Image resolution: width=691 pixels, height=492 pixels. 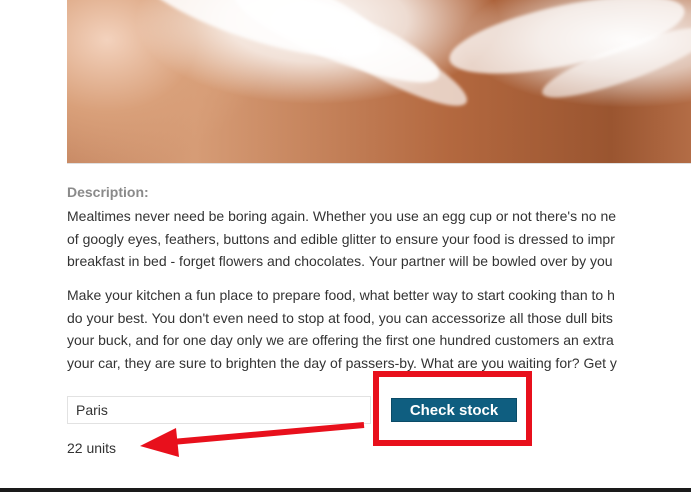 I want to click on check-stock-button: Check stock, so click(x=454, y=410).